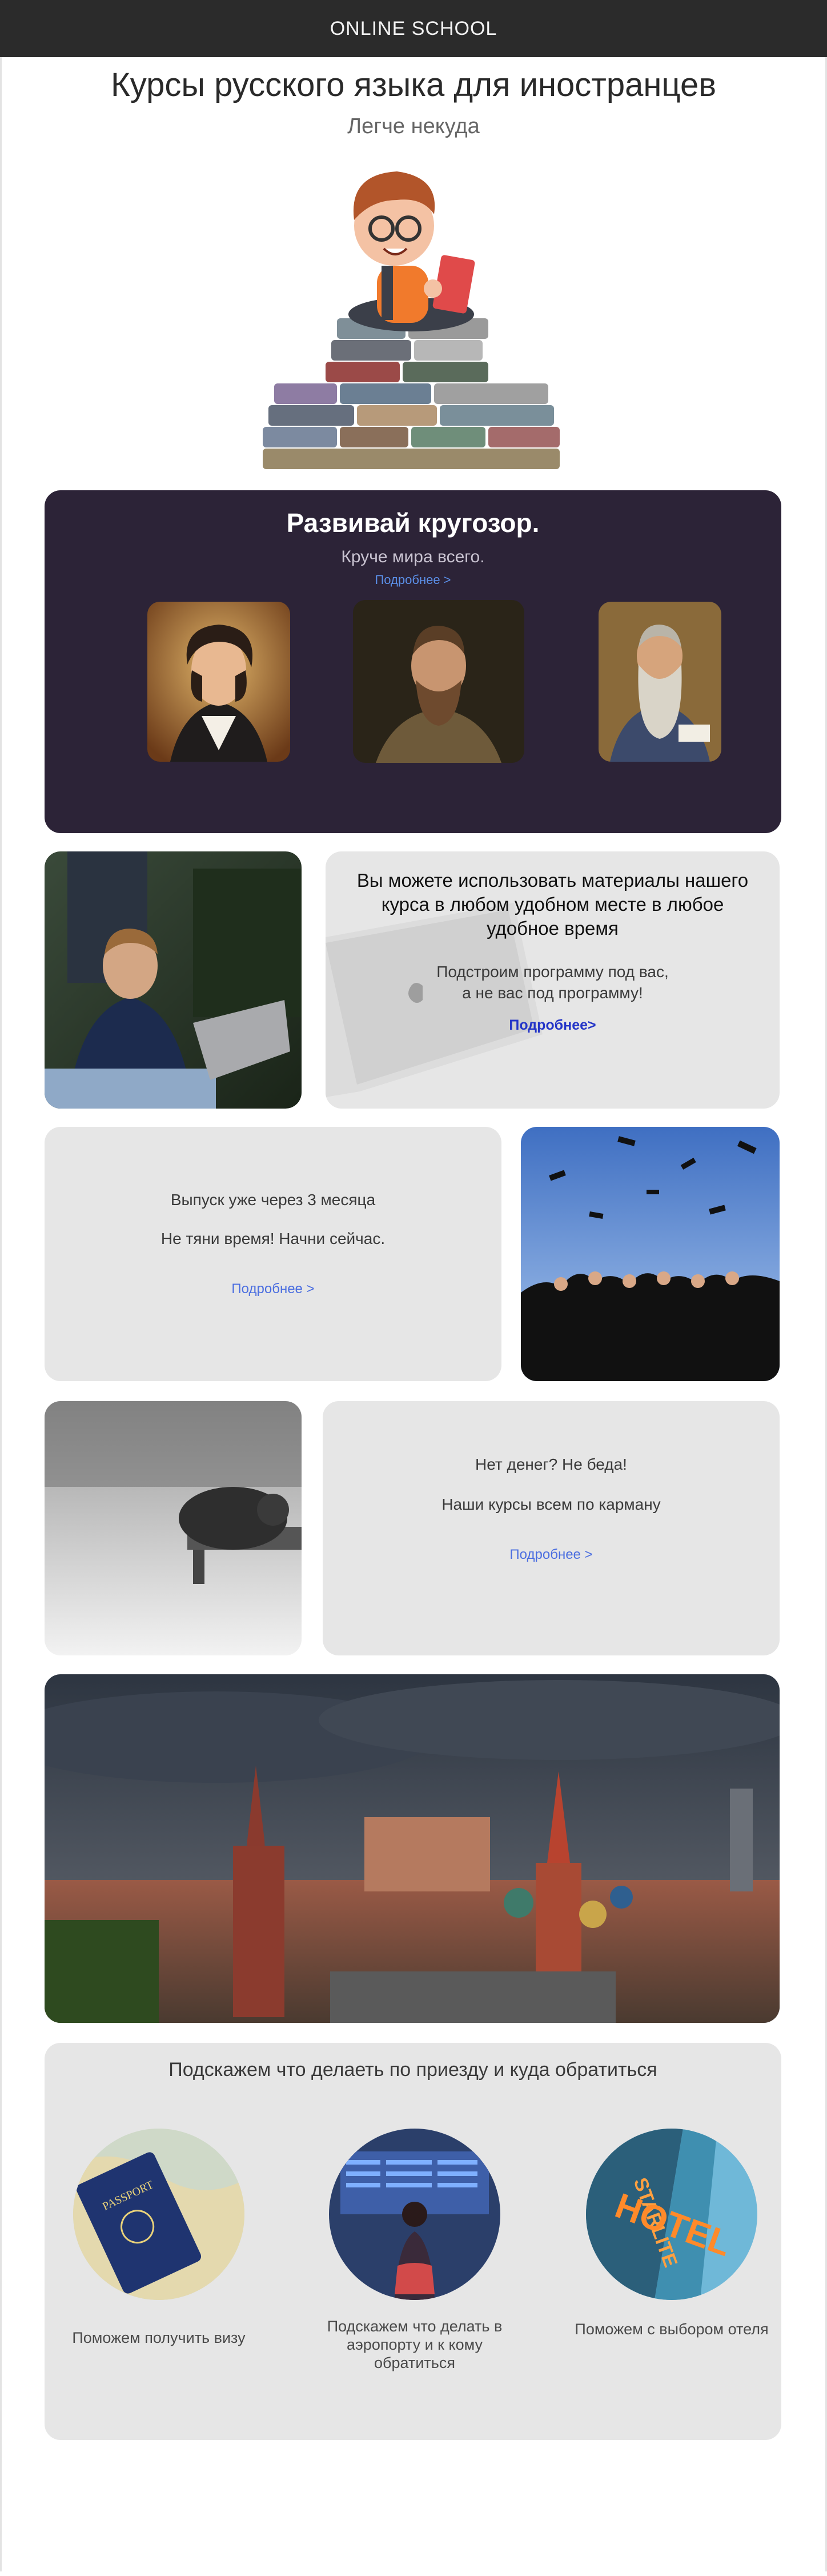  I want to click on student-laptop-photo, so click(173, 980).